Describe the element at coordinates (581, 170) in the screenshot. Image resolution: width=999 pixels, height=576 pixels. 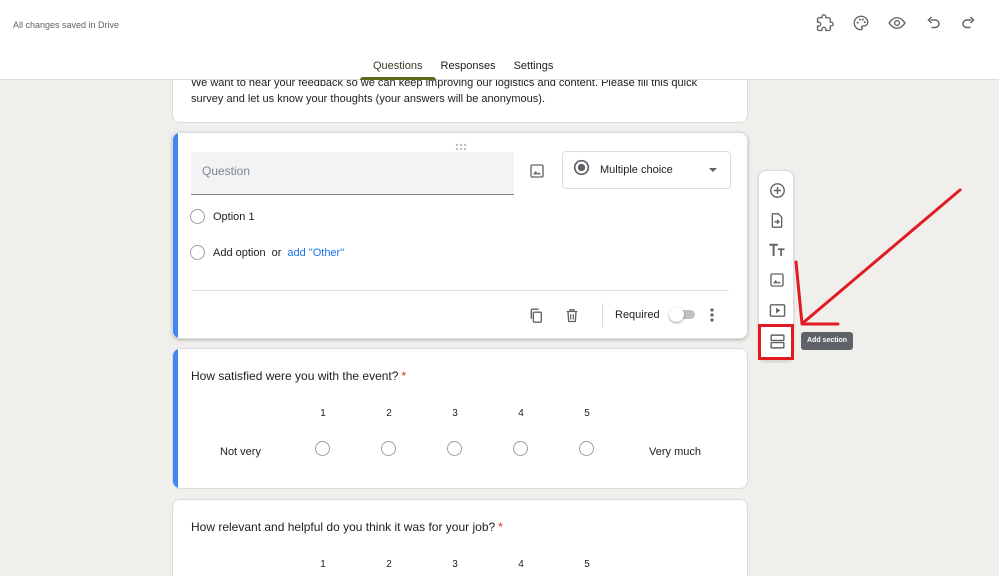
I see `radio-button-icon` at that location.